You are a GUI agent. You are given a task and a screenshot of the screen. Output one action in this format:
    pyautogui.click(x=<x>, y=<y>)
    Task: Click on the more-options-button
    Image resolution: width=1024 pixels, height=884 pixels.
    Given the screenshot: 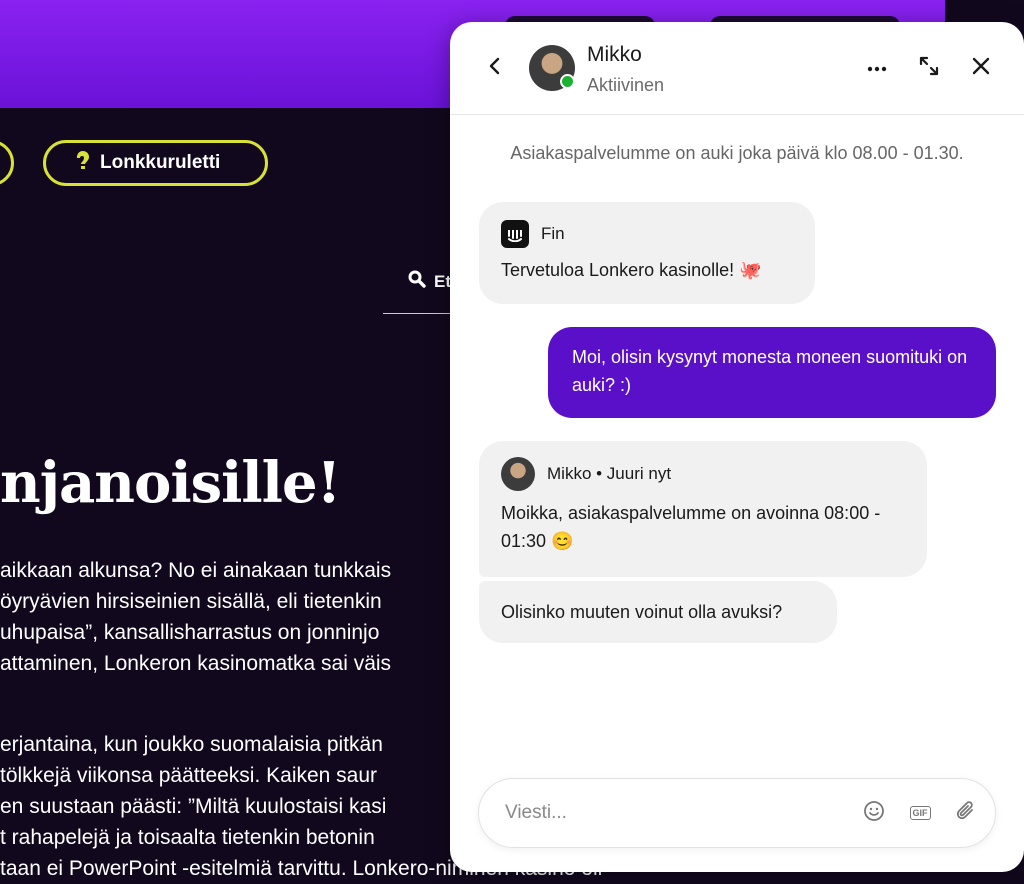 What is the action you would take?
    pyautogui.click(x=877, y=68)
    